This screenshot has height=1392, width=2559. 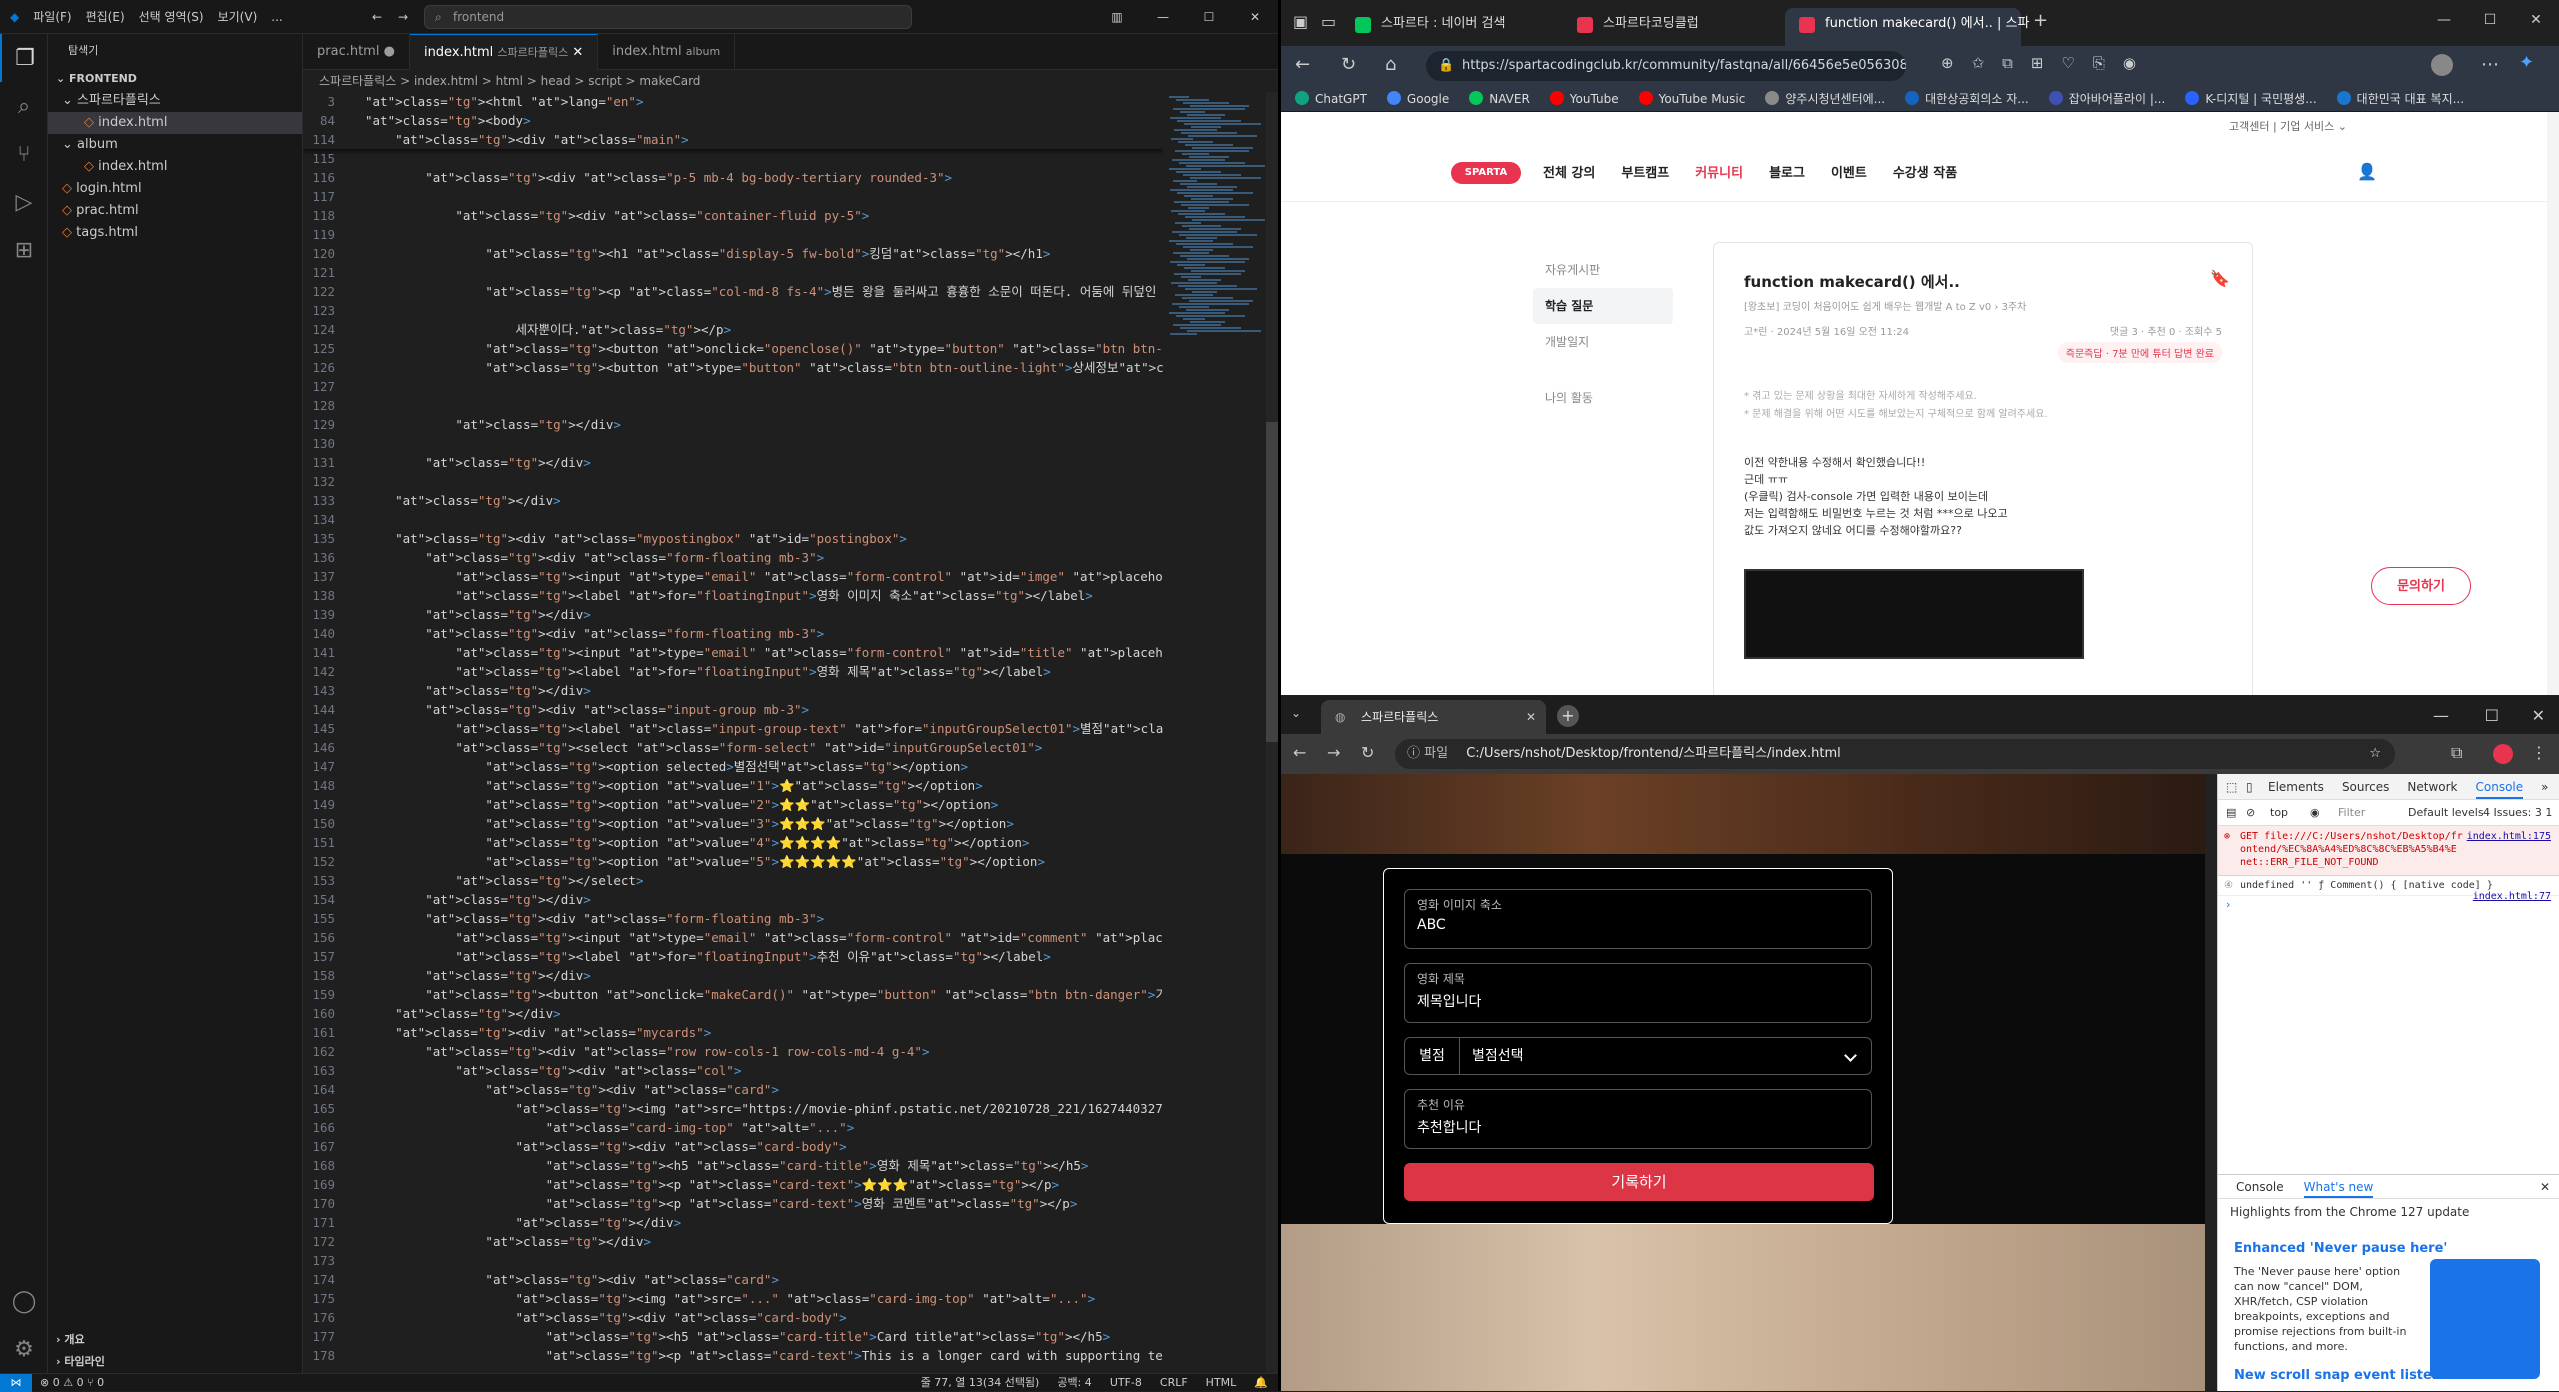 I want to click on code-line: 124 세자뿐이다."at">class="tg"></p>, so click(x=733, y=329).